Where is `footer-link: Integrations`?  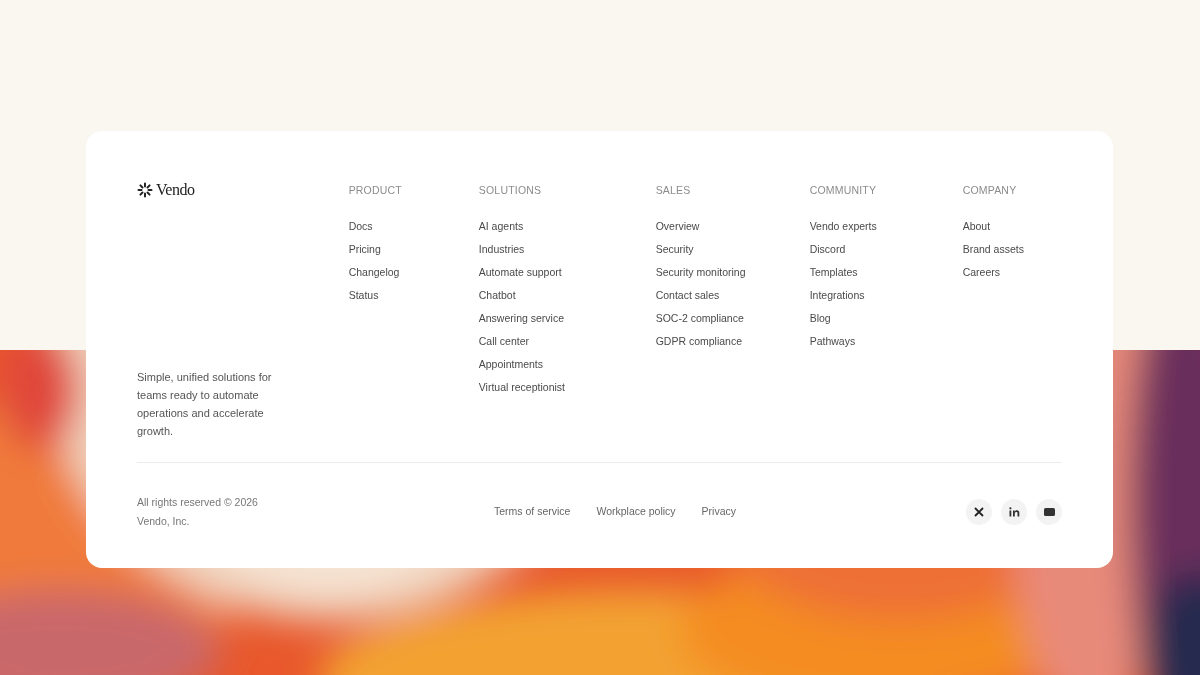
footer-link: Integrations is located at coordinates (837, 295).